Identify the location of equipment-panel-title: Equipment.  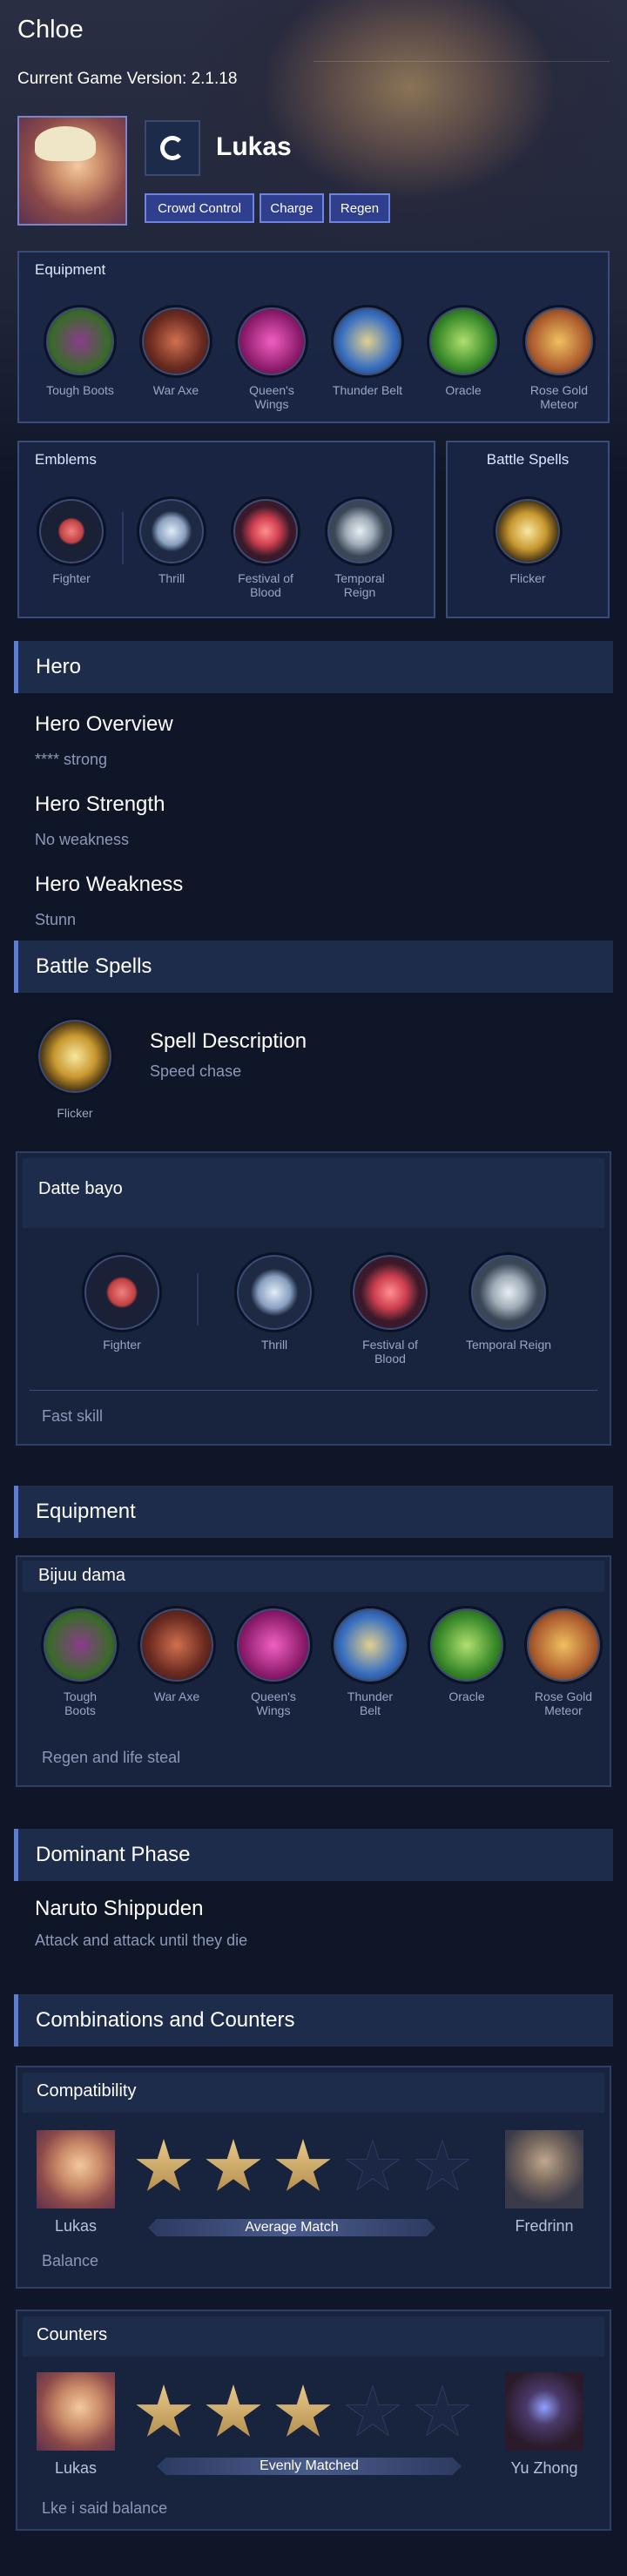
(70, 269).